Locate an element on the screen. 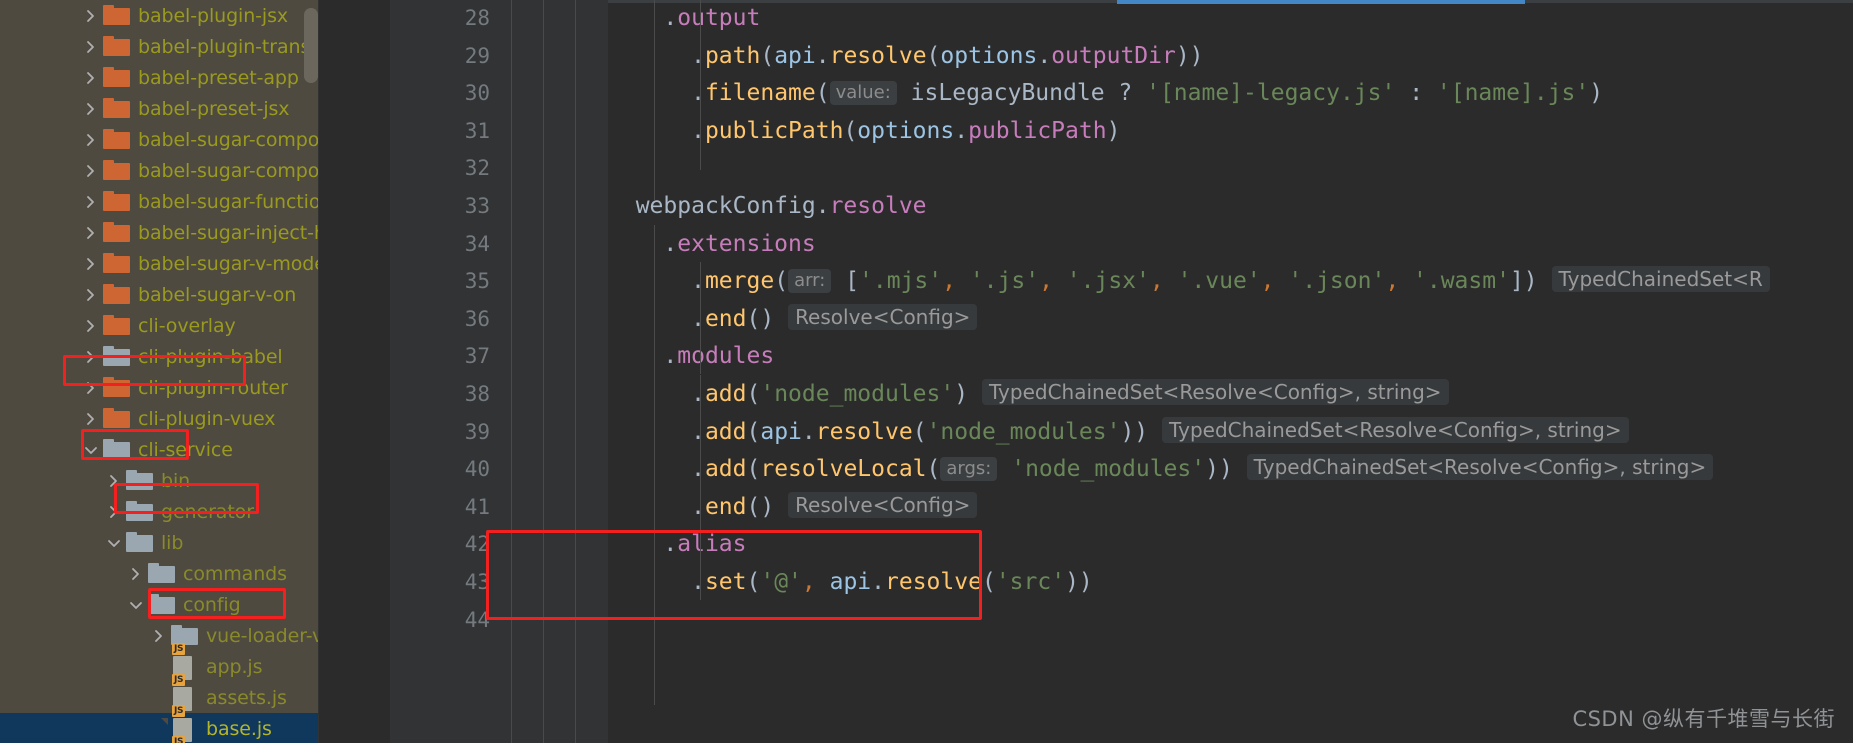  code-line-29: .path(api.resolve(options.outputDir)) is located at coordinates (1230, 57).